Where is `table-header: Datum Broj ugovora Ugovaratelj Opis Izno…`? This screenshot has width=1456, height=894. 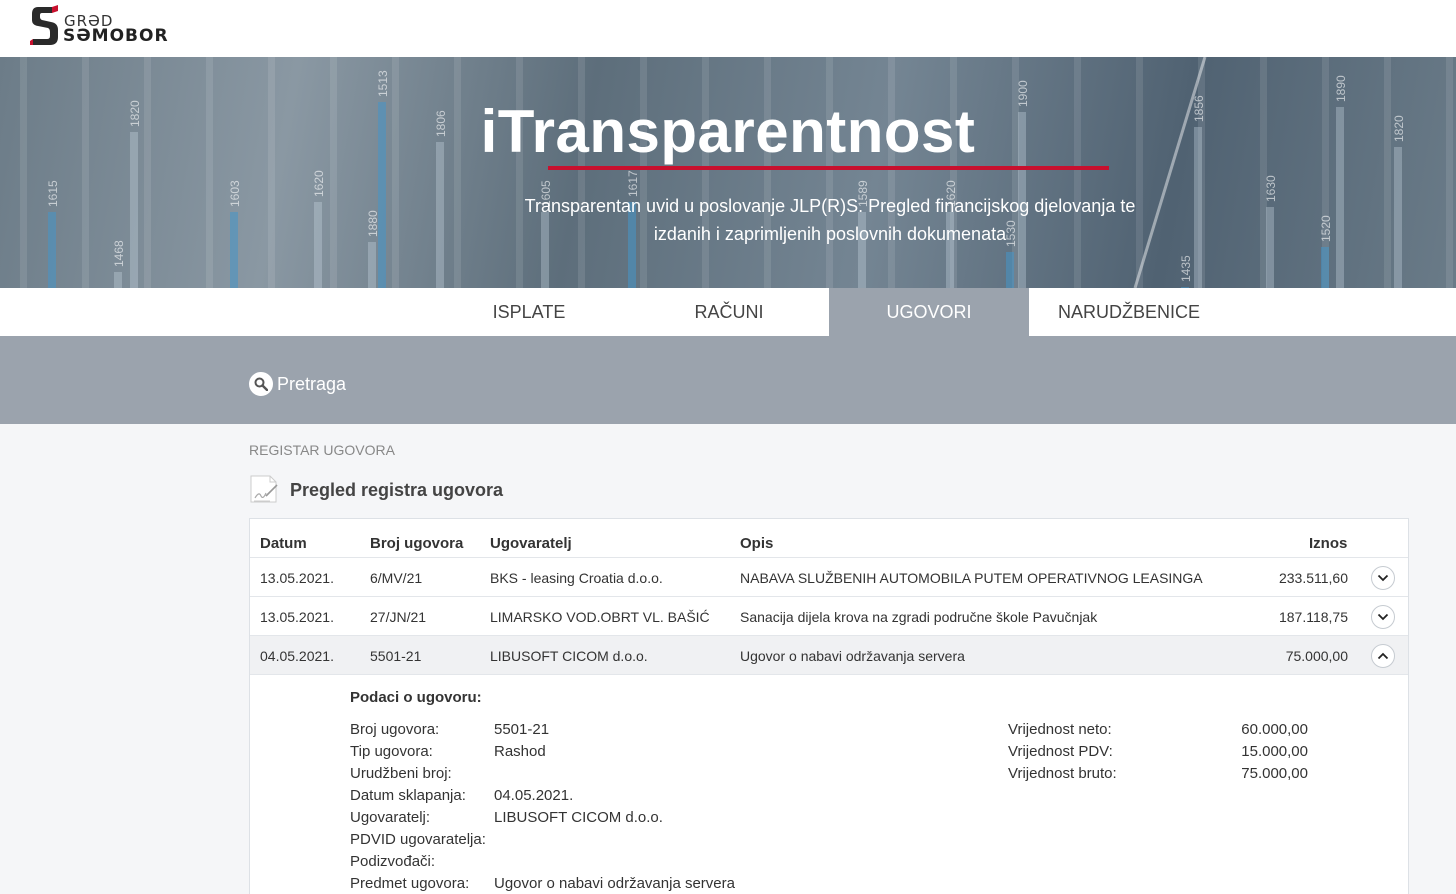
table-header: Datum Broj ugovora Ugovaratelj Opis Izno… is located at coordinates (829, 538).